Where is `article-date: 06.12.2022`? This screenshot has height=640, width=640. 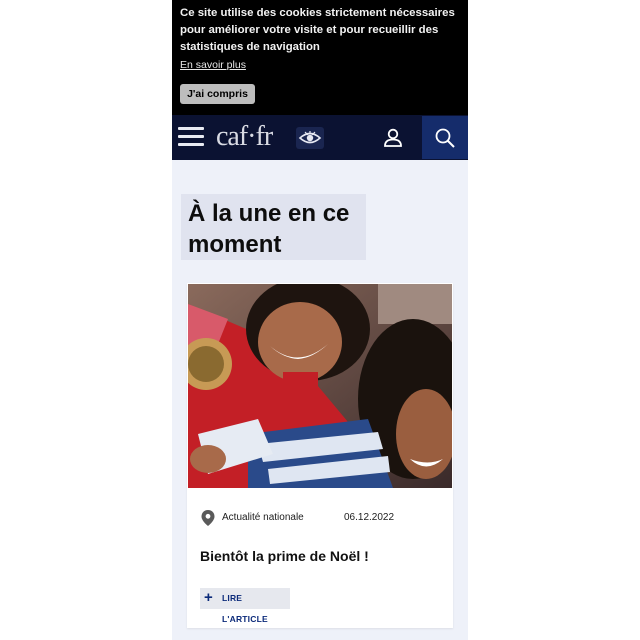 article-date: 06.12.2022 is located at coordinates (369, 517).